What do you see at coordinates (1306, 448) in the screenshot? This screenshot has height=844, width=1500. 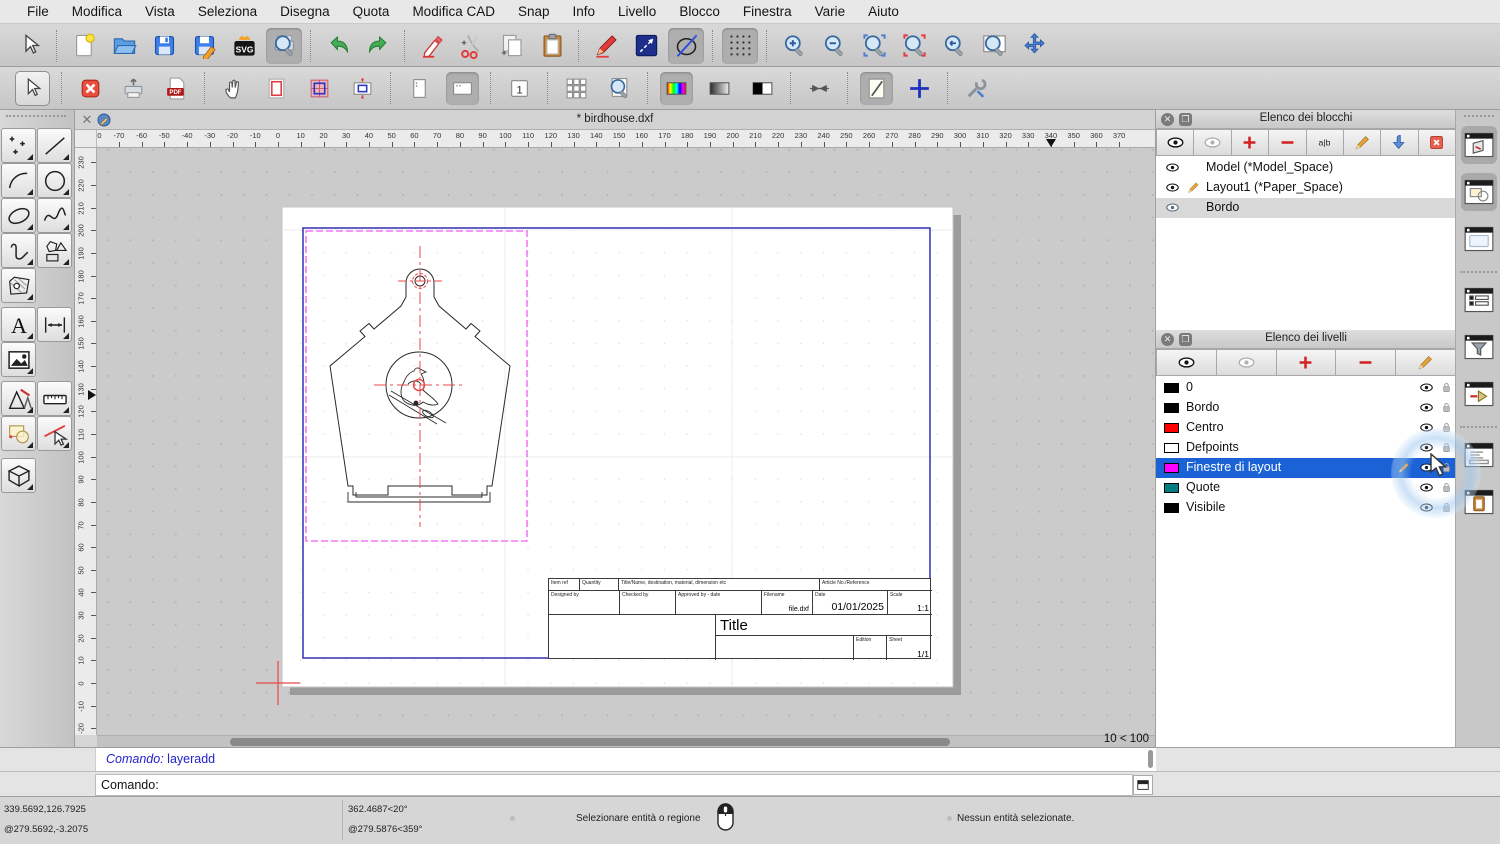 I see `layer-row-defpoints: Defpoints` at bounding box center [1306, 448].